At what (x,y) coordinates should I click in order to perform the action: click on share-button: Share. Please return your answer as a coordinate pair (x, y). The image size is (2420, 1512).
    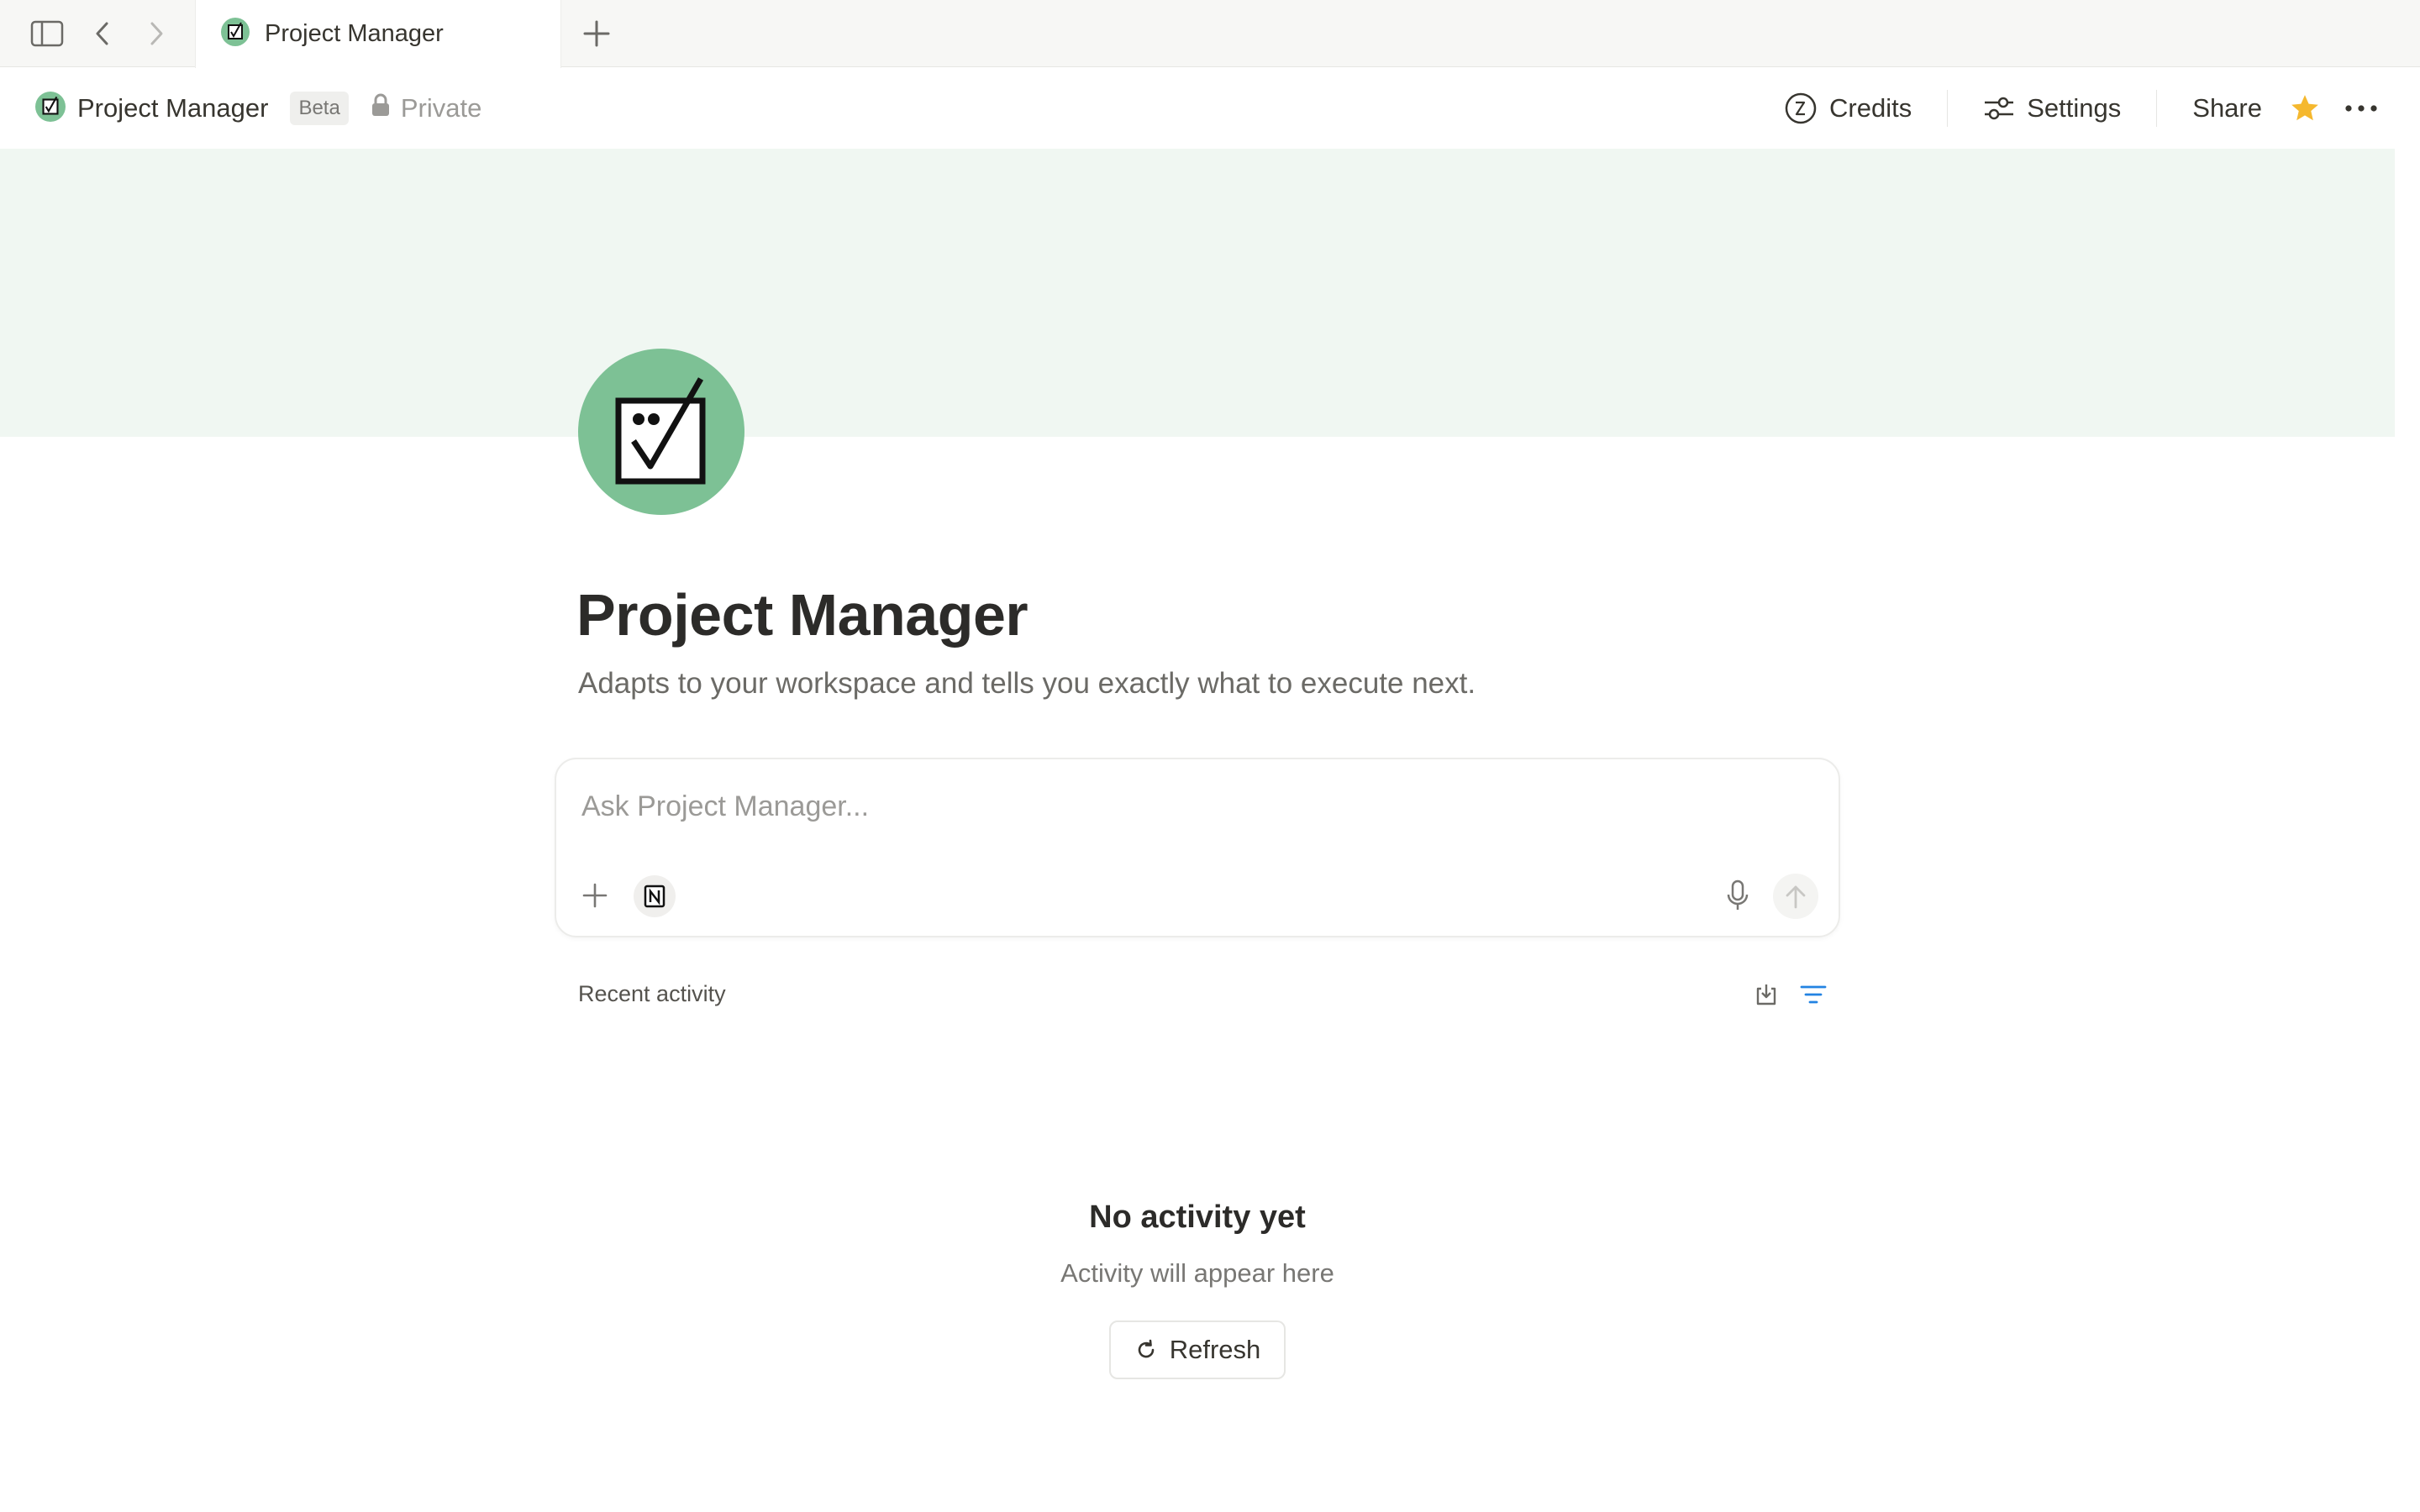
    Looking at the image, I should click on (2227, 108).